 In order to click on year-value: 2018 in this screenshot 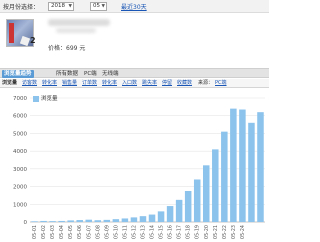, I will do `click(58, 6)`.